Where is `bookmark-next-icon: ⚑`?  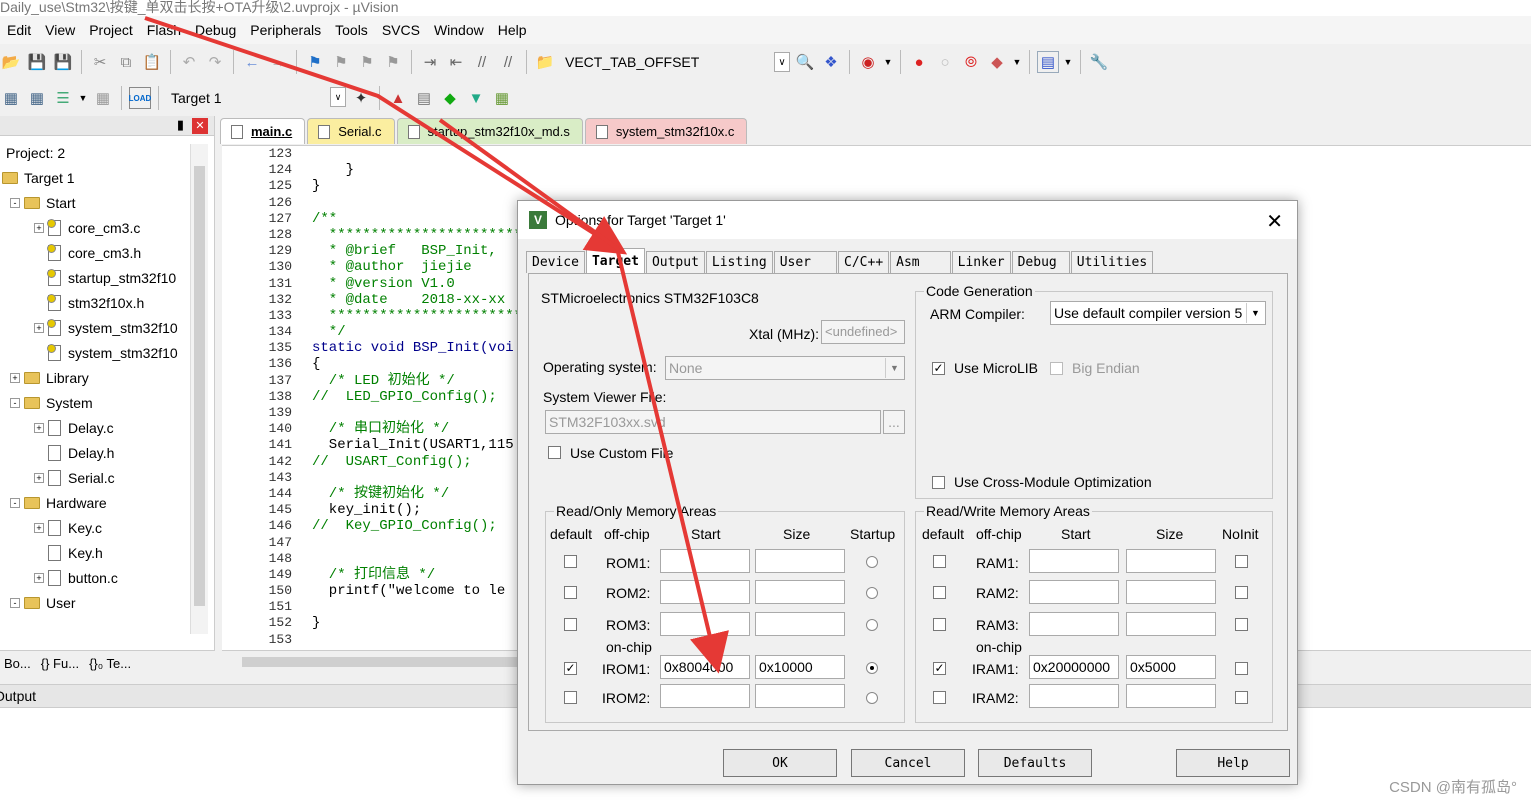
bookmark-next-icon: ⚑ is located at coordinates (367, 62).